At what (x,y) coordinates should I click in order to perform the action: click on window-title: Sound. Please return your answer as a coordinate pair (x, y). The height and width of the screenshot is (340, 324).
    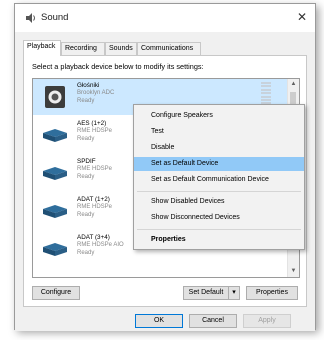
    Looking at the image, I should click on (55, 17).